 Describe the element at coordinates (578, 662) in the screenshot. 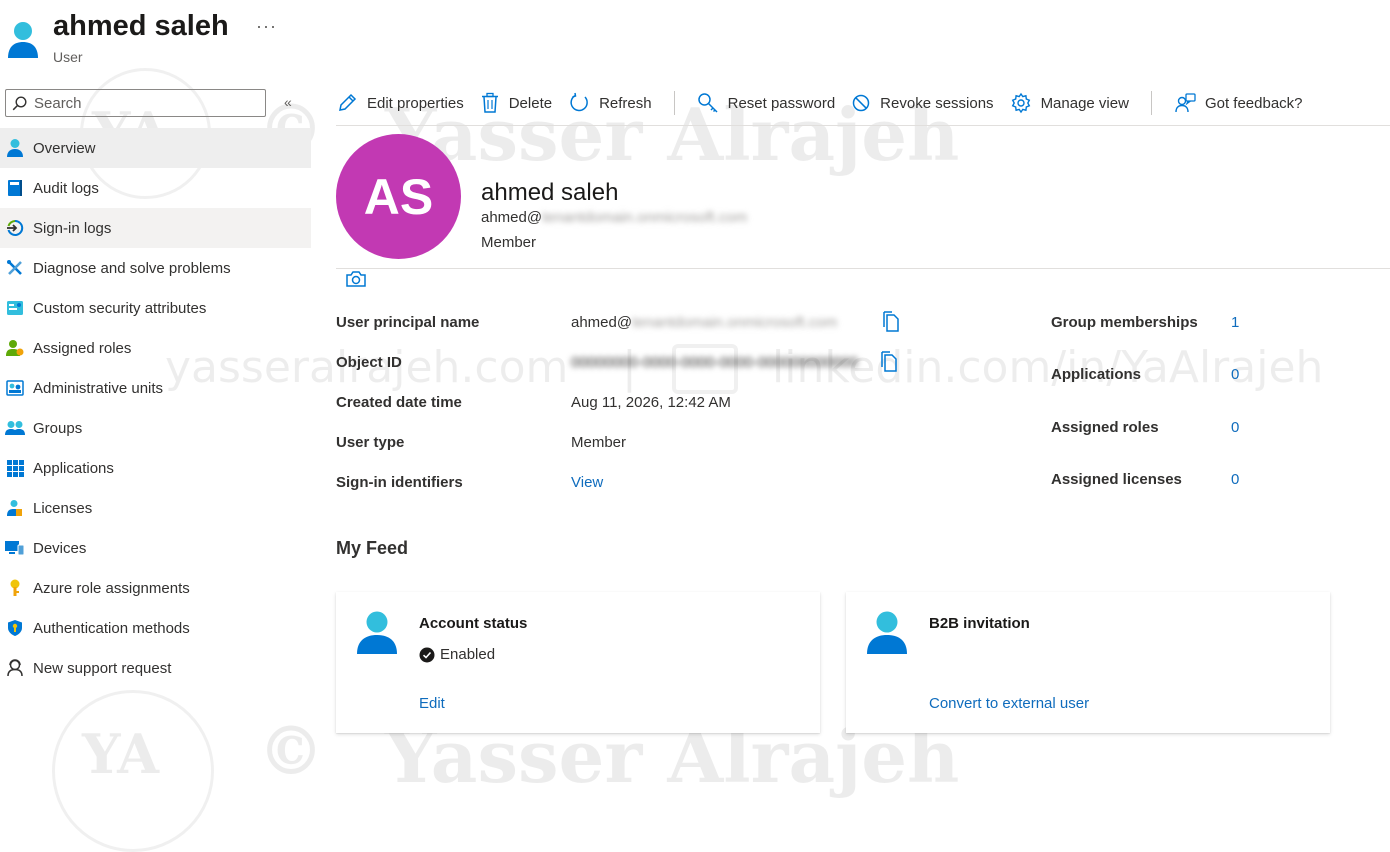

I see `account-status-card: Account status Enabled Edit` at that location.